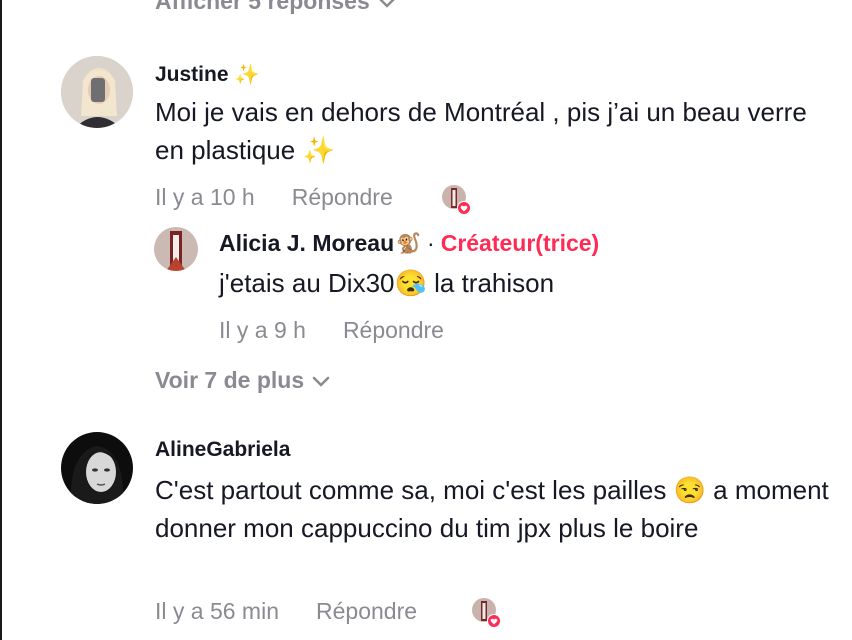  I want to click on reply-body: j'etais au Dix30, so click(307, 283).